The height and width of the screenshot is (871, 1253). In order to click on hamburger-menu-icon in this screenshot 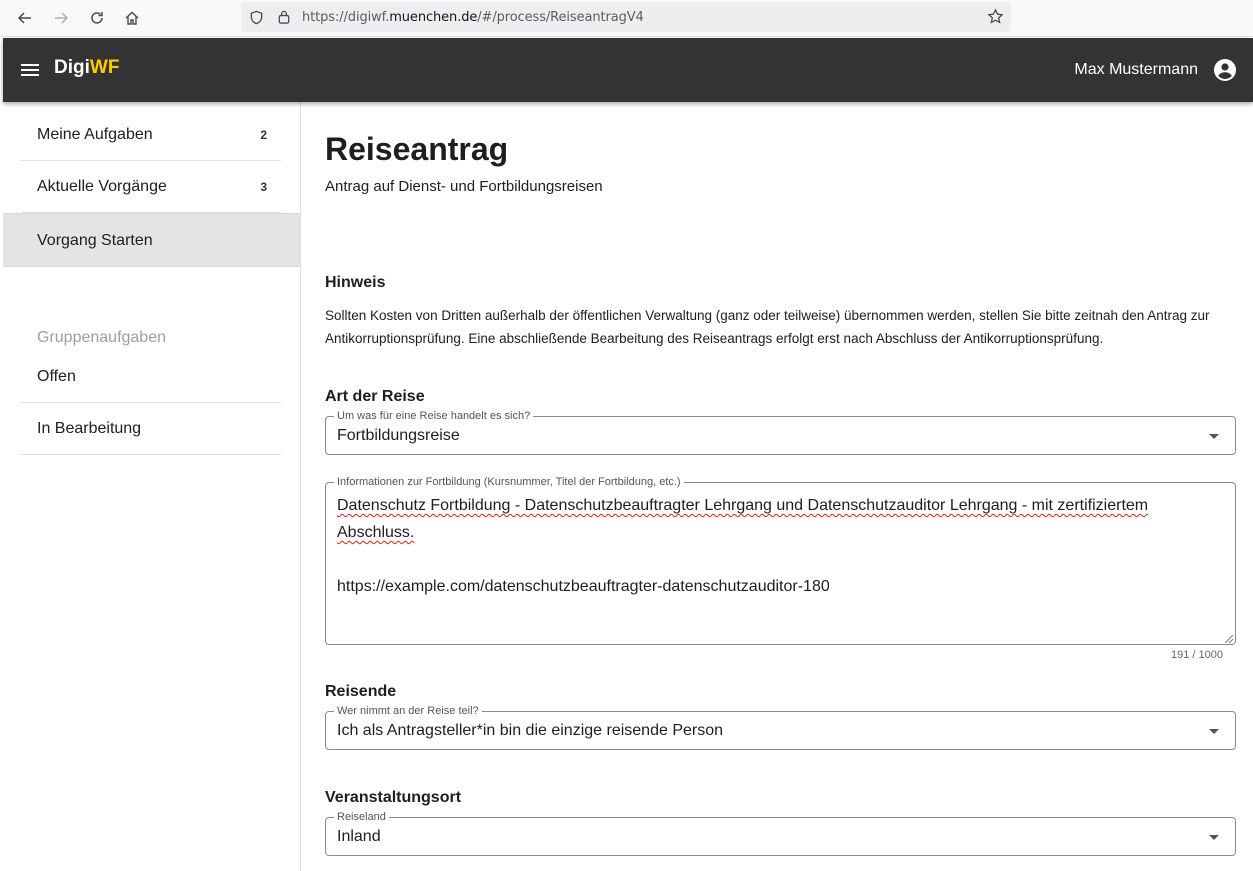, I will do `click(30, 70)`.